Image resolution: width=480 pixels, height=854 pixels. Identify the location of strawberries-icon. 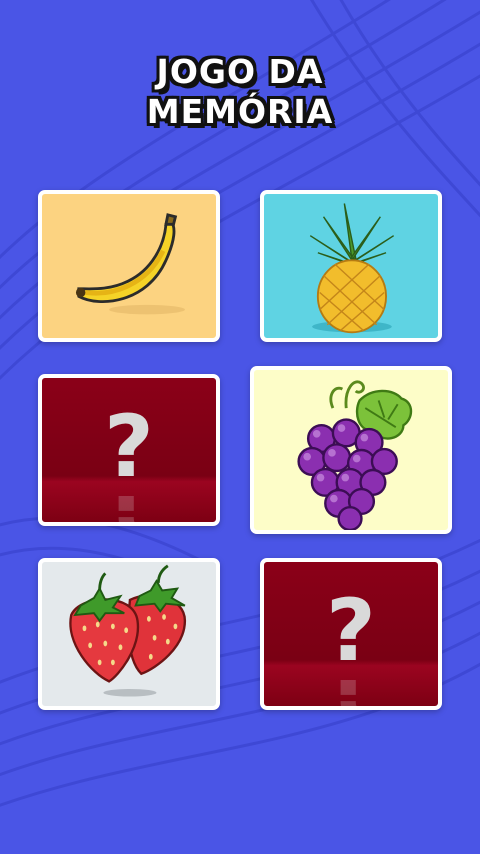
(128, 630).